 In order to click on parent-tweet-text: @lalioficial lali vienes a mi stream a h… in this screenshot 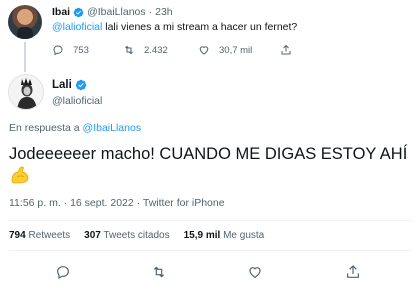, I will do `click(174, 27)`.